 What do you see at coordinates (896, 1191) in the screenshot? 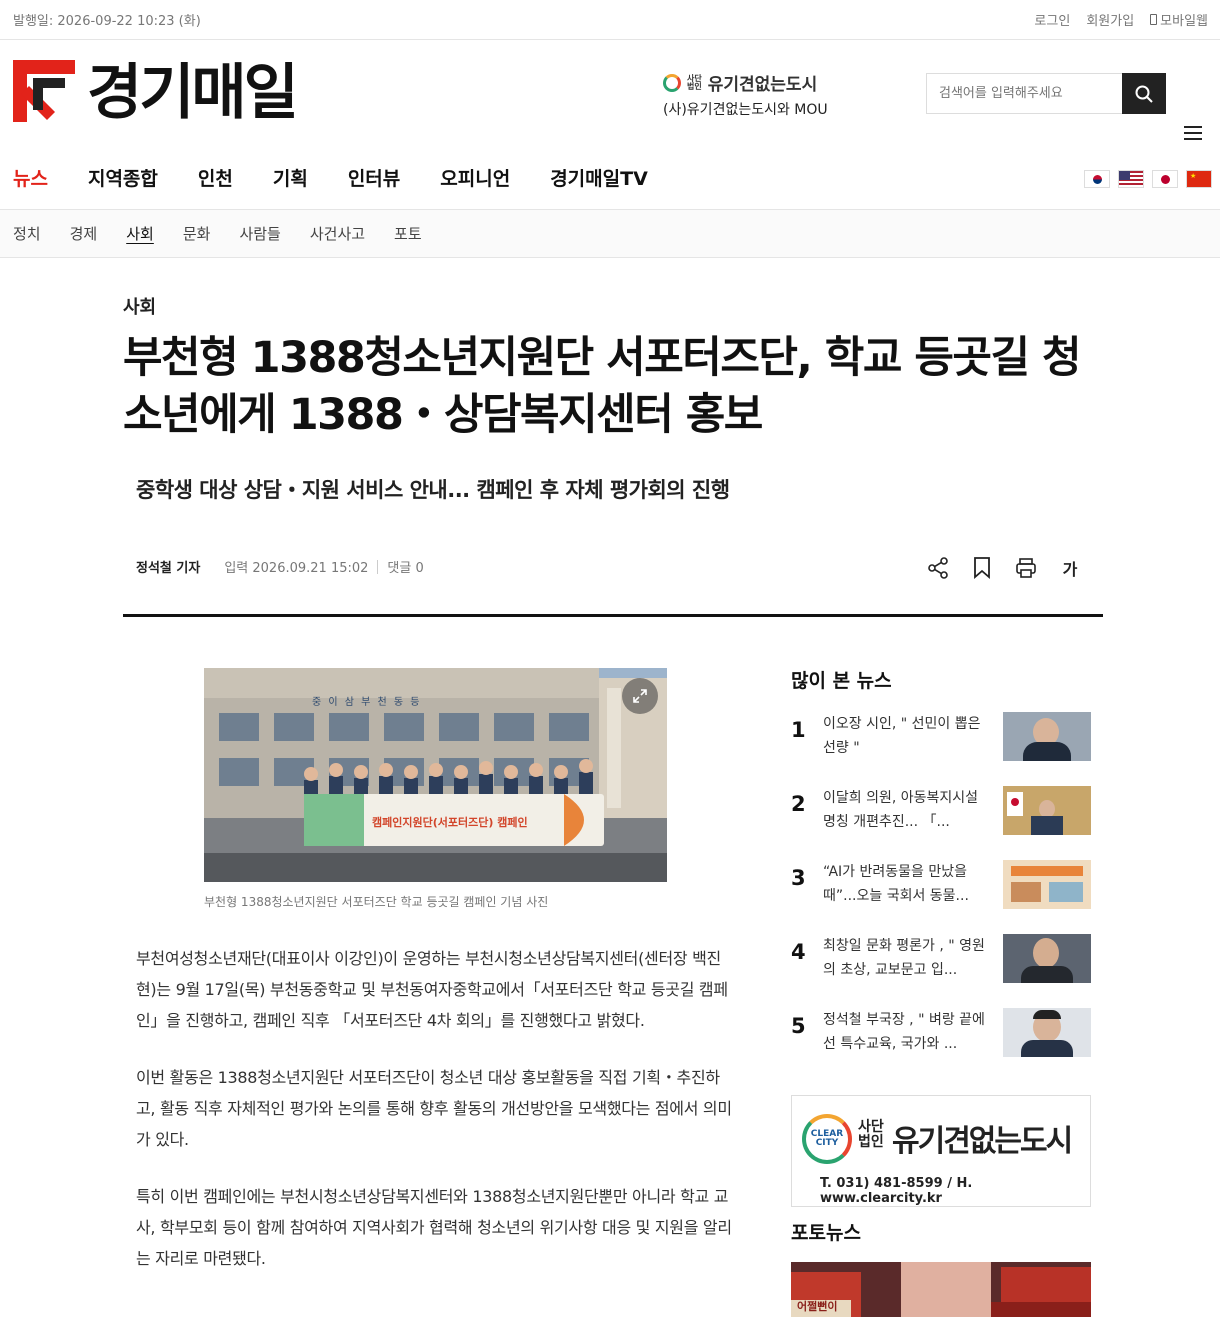
I see `banner-contact: T. 031) 481-8599 / H. www.clearcity.kr` at bounding box center [896, 1191].